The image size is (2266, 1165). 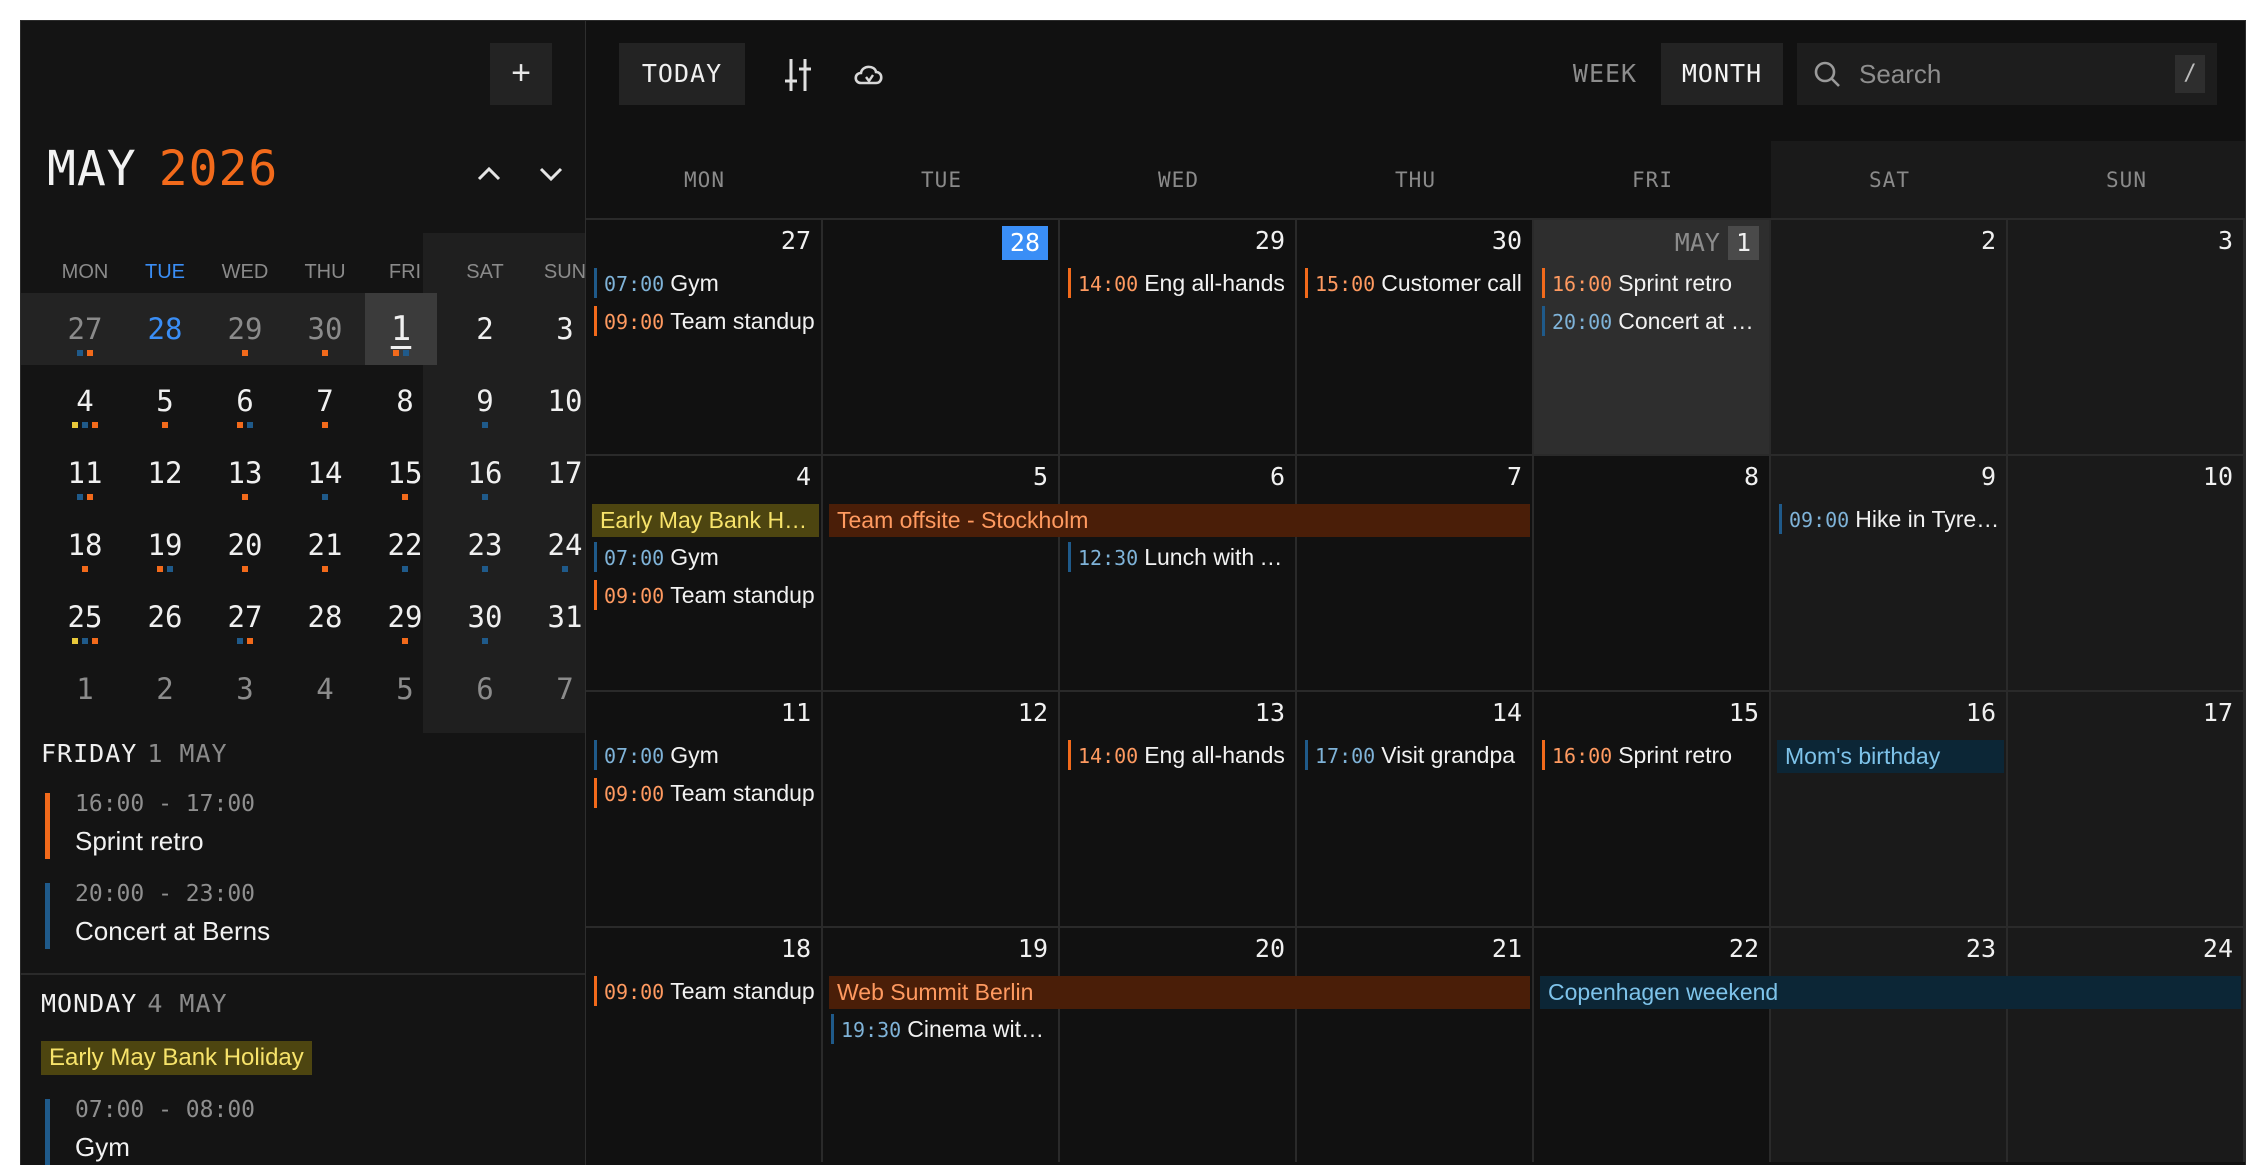 What do you see at coordinates (1722, 74) in the screenshot?
I see `month-view-button: MONTH` at bounding box center [1722, 74].